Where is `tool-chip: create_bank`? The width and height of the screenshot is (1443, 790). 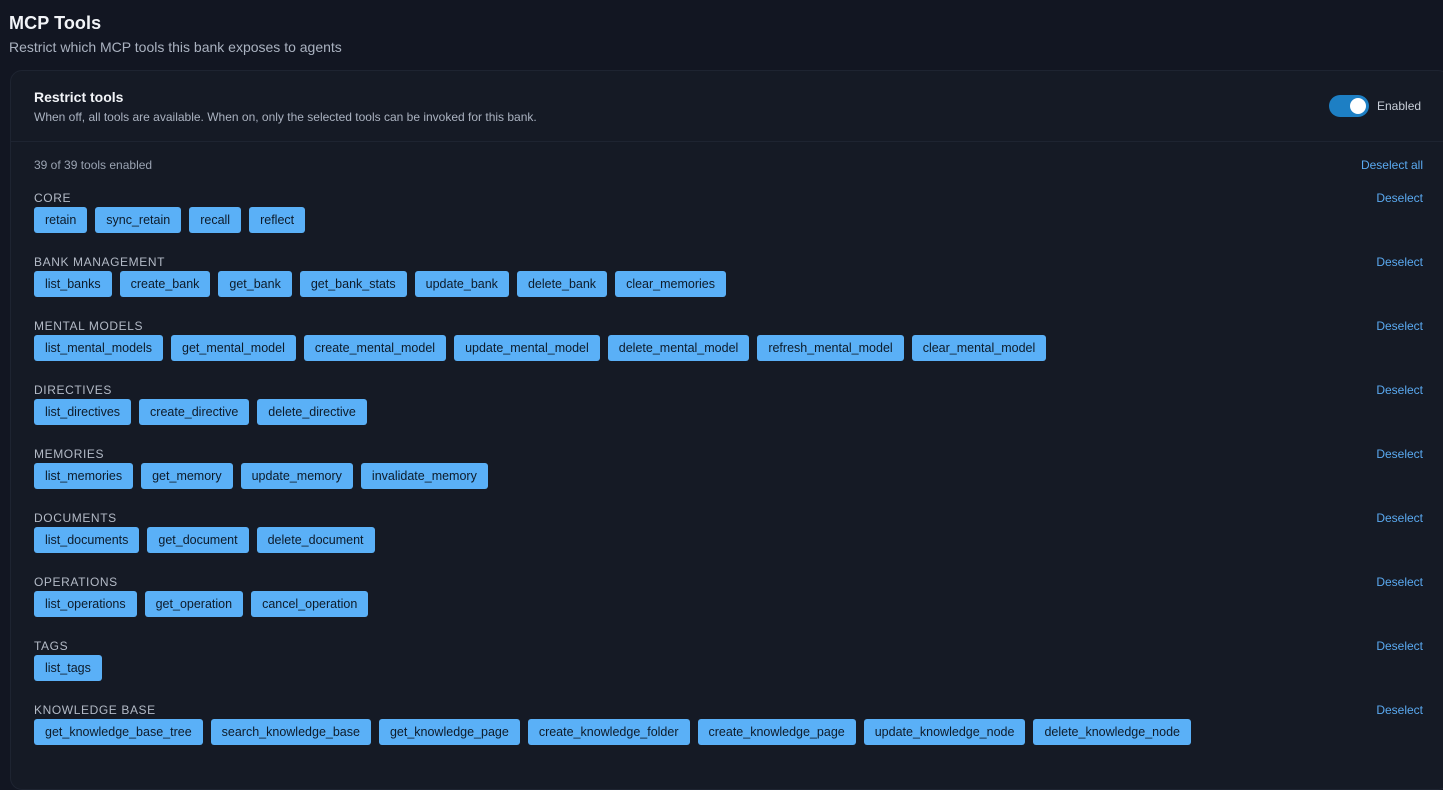
tool-chip: create_bank is located at coordinates (165, 284).